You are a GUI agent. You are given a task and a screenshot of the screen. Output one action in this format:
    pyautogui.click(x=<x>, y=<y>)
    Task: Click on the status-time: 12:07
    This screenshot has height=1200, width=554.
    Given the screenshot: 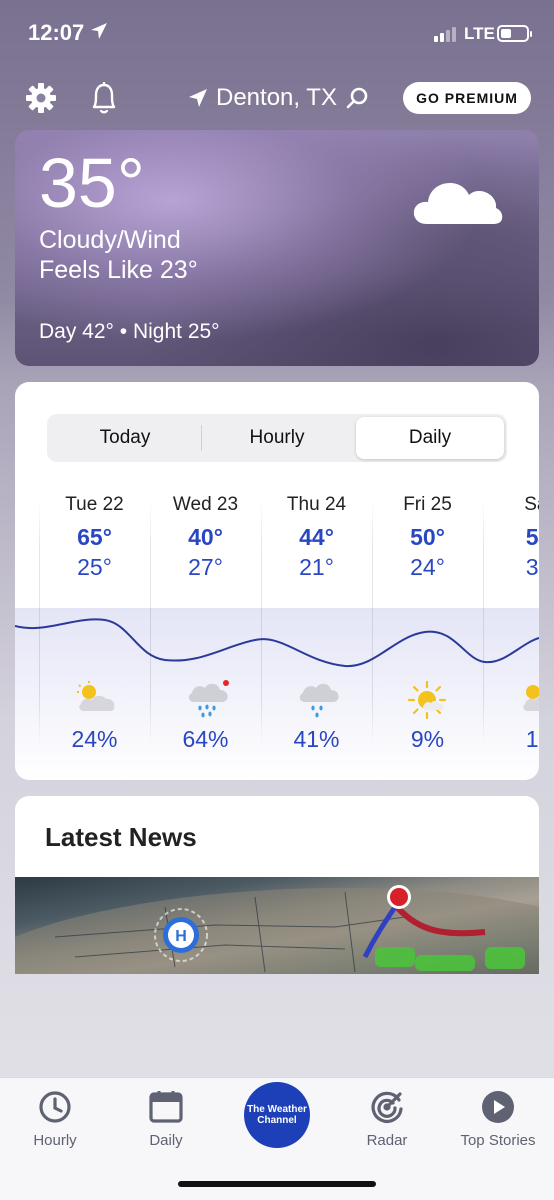 What is the action you would take?
    pyautogui.click(x=56, y=32)
    